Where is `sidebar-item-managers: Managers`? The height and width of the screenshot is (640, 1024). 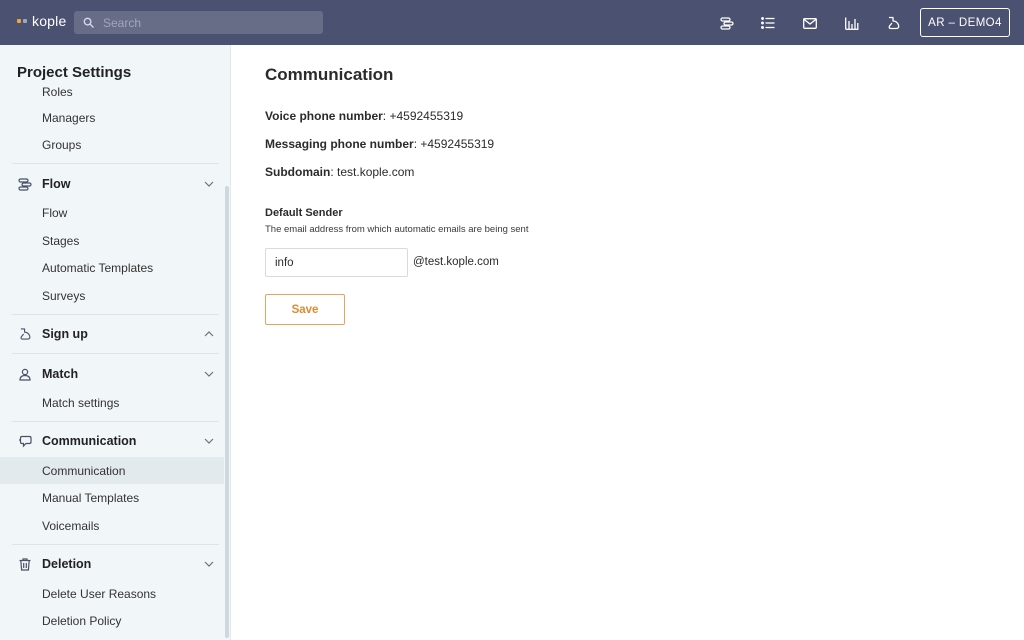
sidebar-item-managers: Managers is located at coordinates (112, 117).